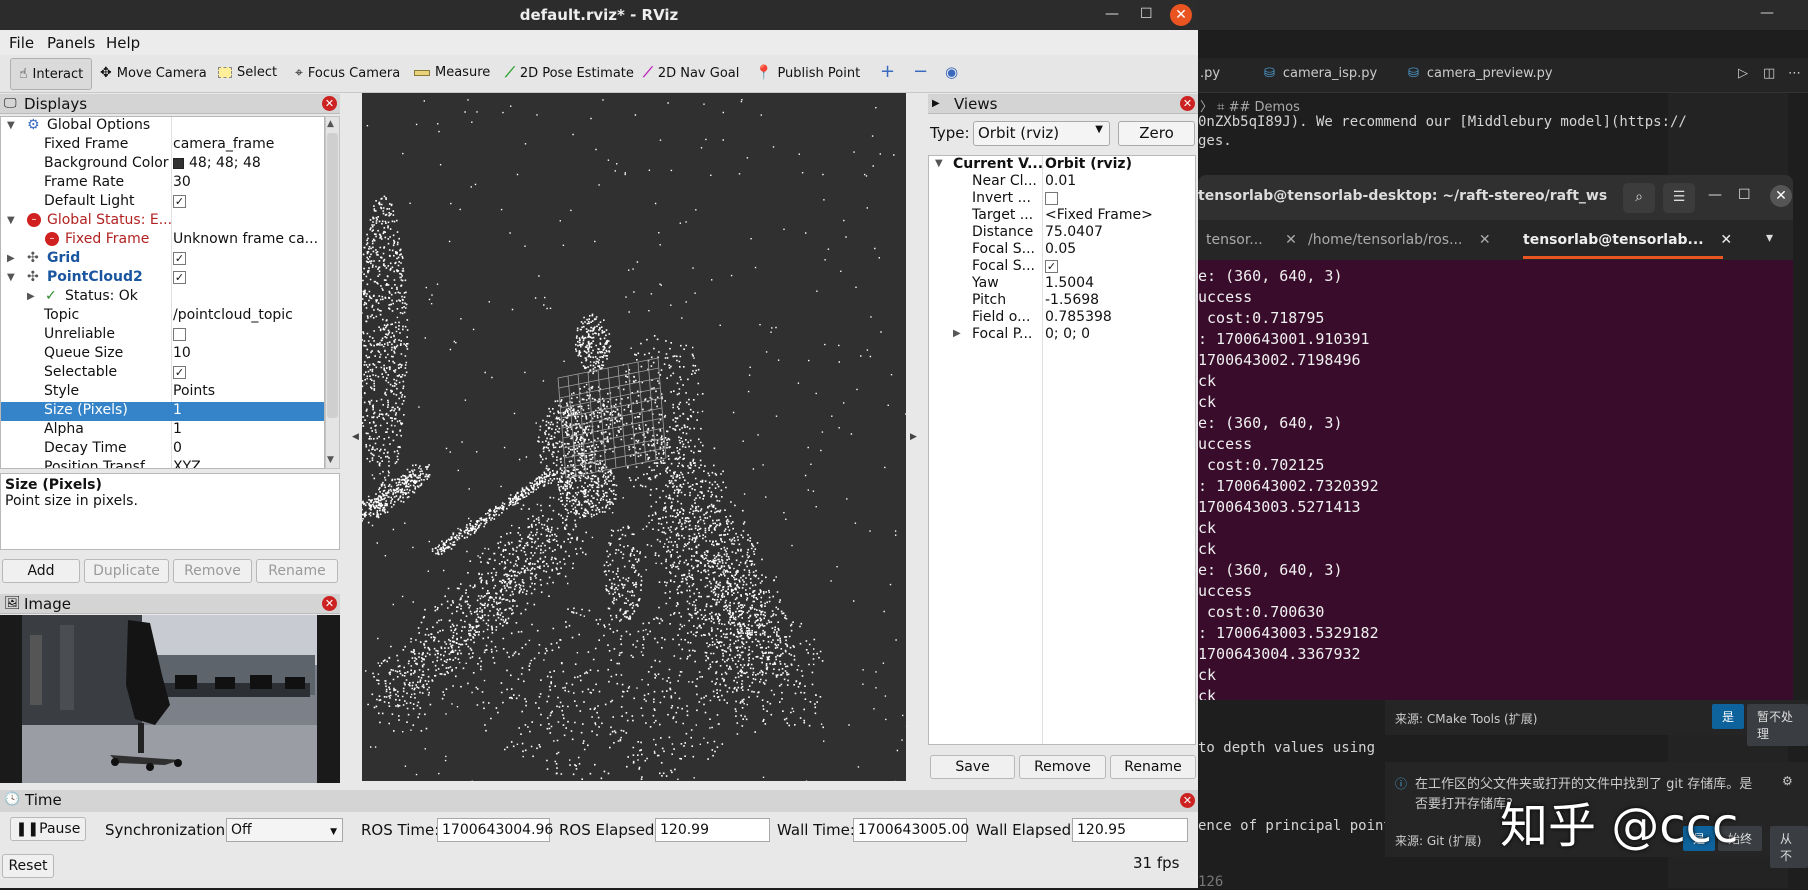  What do you see at coordinates (972, 767) in the screenshot?
I see `save-view-button: Save` at bounding box center [972, 767].